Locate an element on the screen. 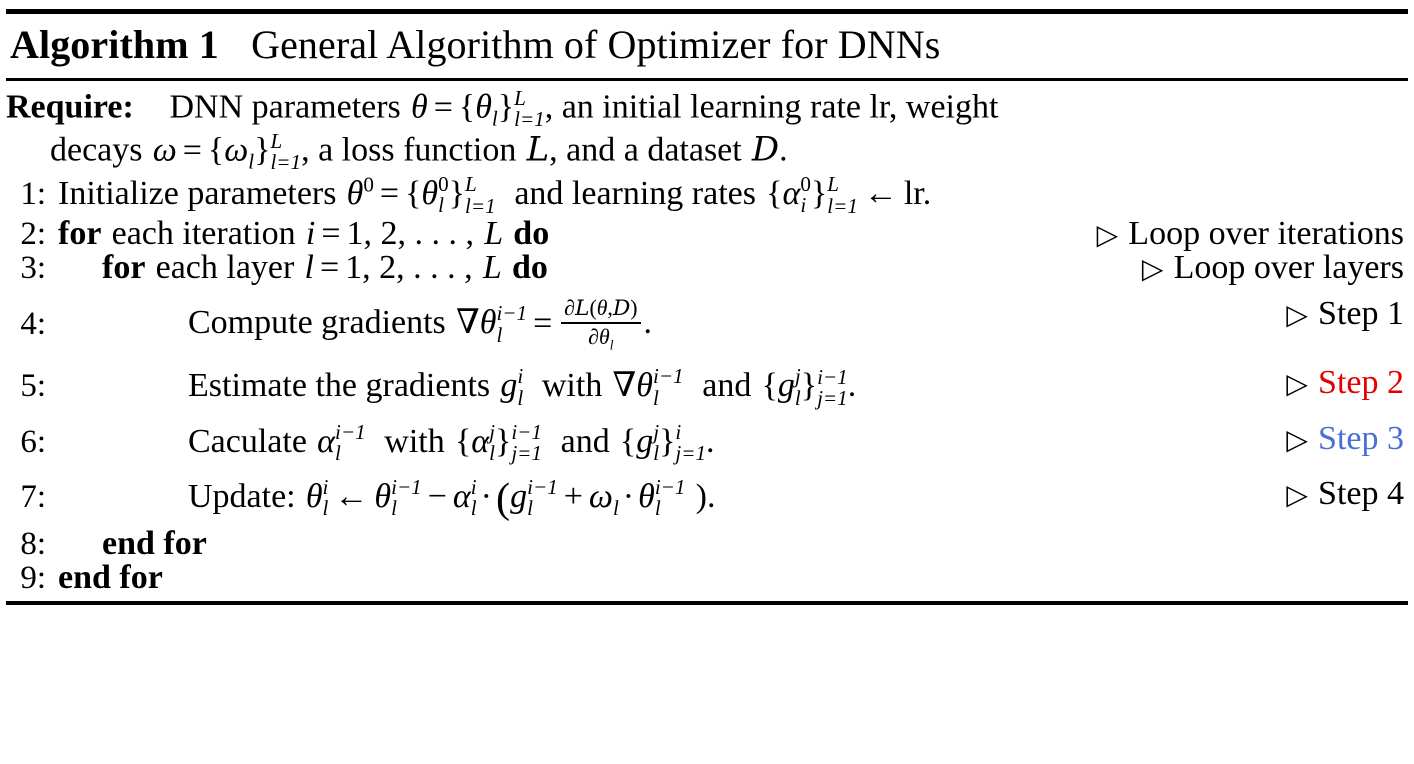  line6-text-b: with is located at coordinates (414, 441).